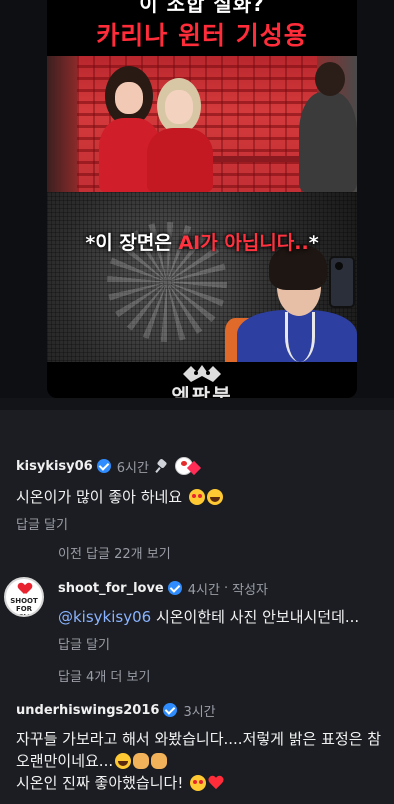  Describe the element at coordinates (243, 243) in the screenshot. I see `caption-accent: AI가 아닙니다..` at that location.